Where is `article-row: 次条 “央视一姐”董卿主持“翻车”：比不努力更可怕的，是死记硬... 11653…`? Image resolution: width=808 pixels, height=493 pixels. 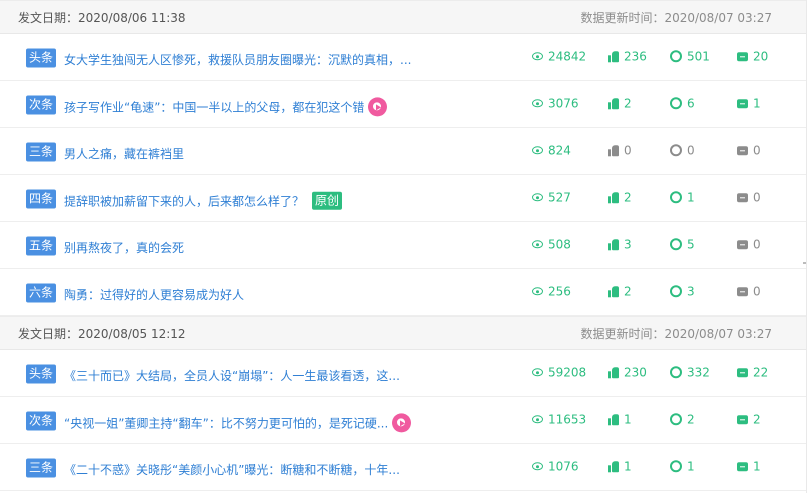
article-row: 次条 “央视一姐”董卿主持“翻车”：比不努力更可怕的，是死记硬... 11653… is located at coordinates (403, 420).